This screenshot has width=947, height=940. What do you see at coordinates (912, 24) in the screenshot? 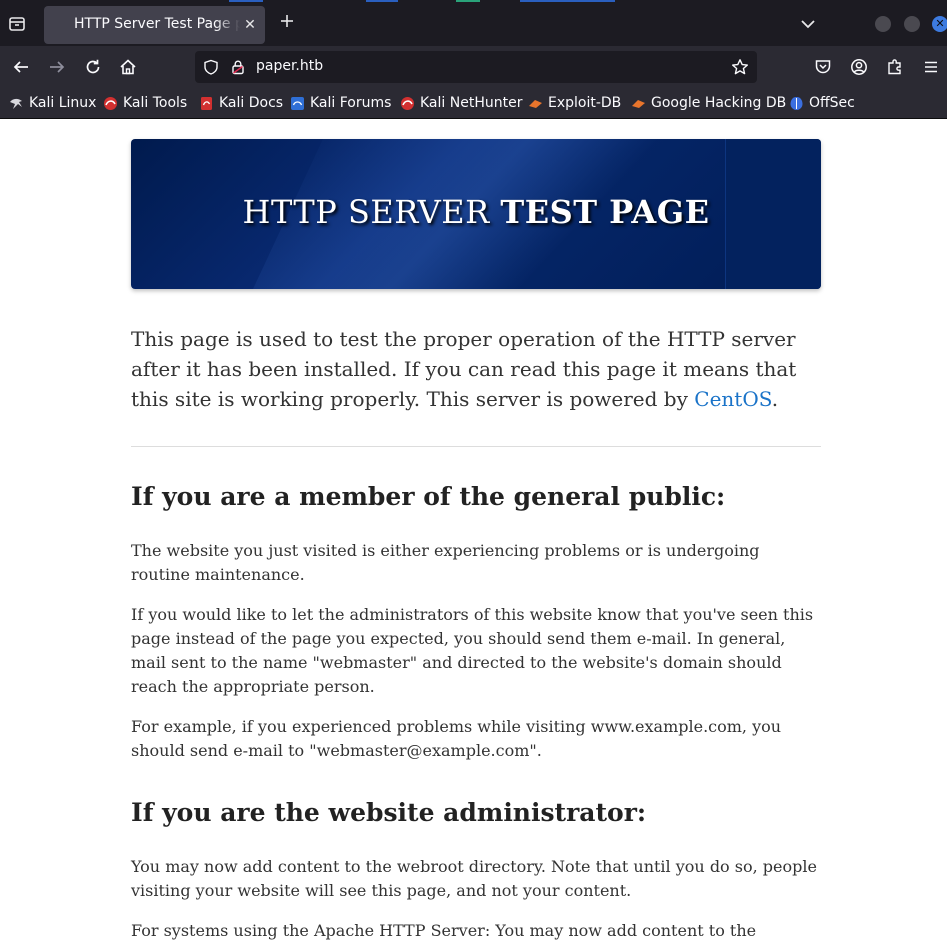
I see `maximize-button` at bounding box center [912, 24].